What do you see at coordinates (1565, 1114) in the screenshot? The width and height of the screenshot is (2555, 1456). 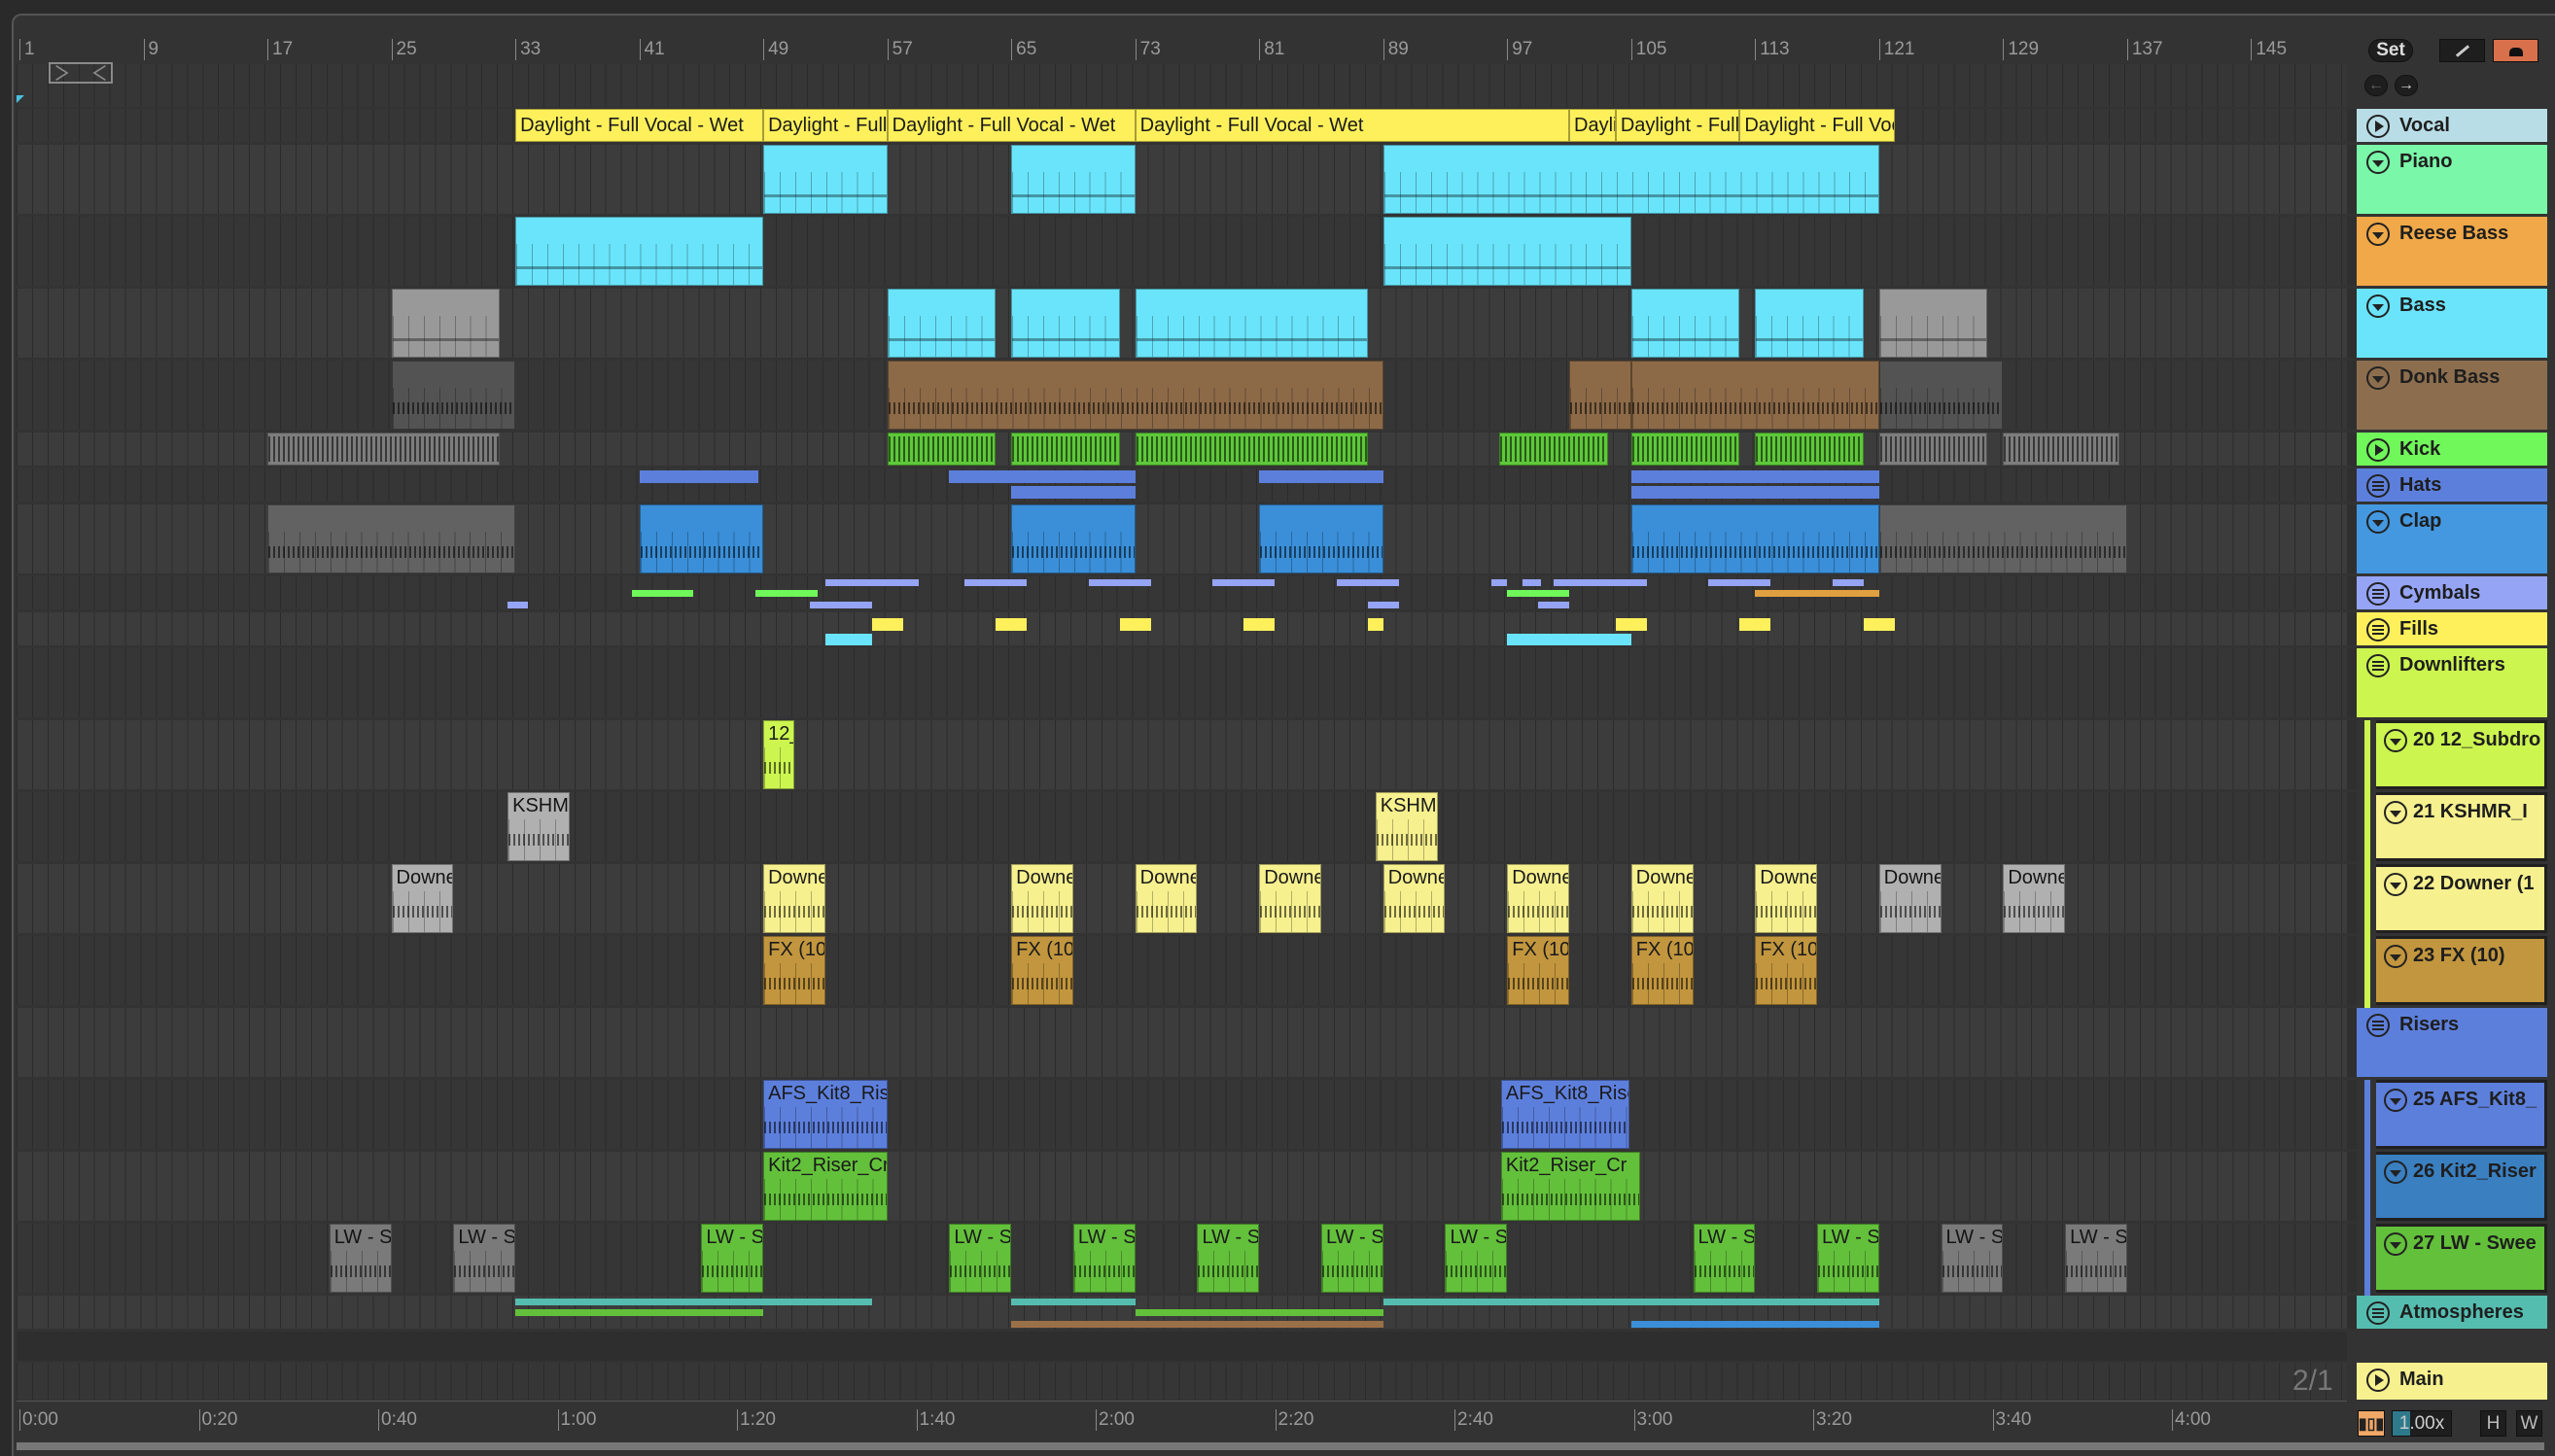 I see `clip: AFS_Kit8_Riser` at bounding box center [1565, 1114].